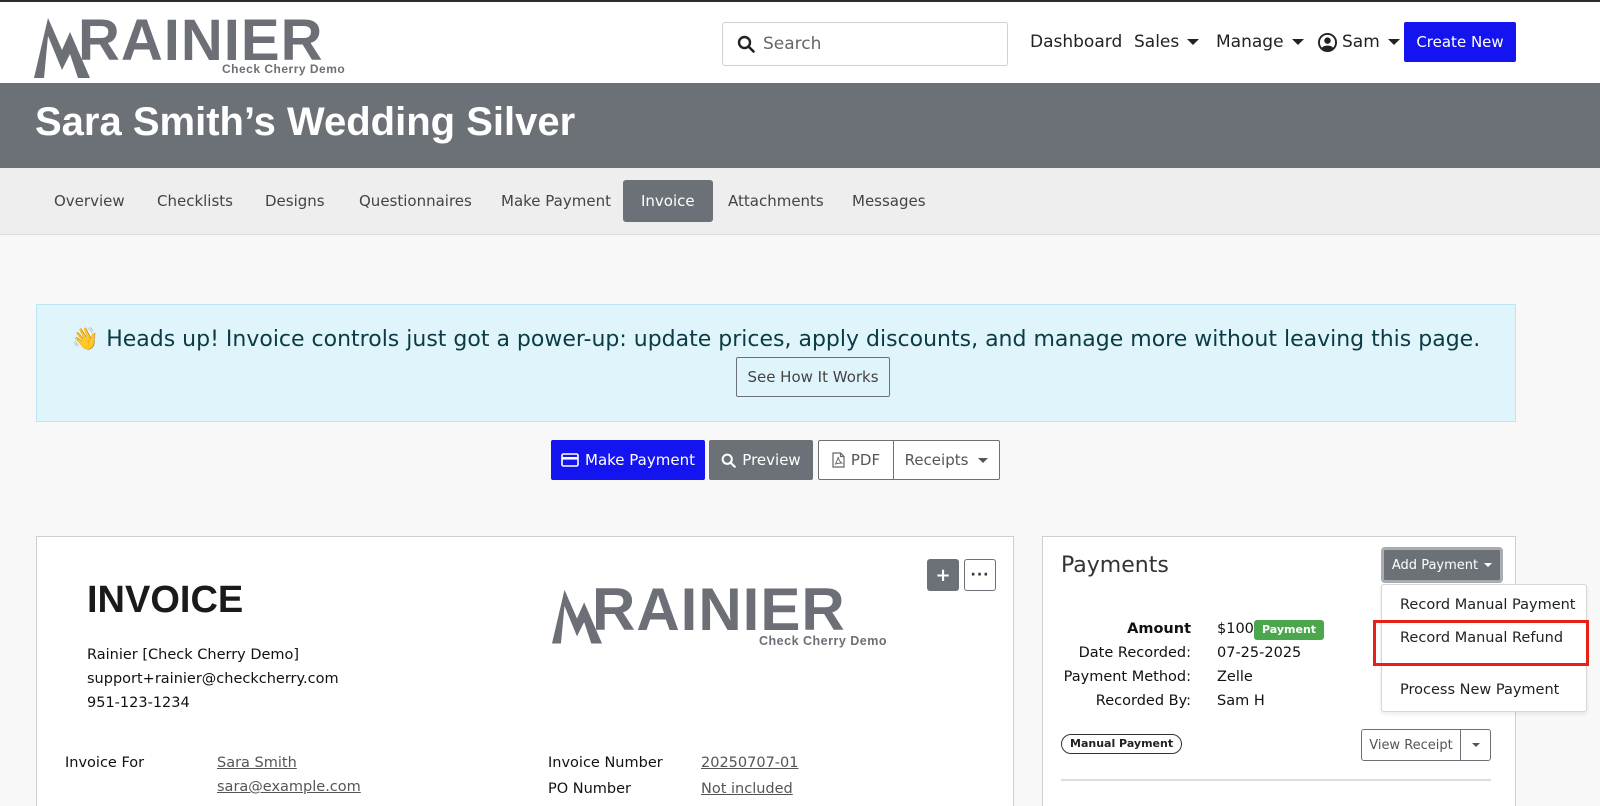 The height and width of the screenshot is (806, 1600). Describe the element at coordinates (1411, 745) in the screenshot. I see `view-receipt-button: View Receipt` at that location.